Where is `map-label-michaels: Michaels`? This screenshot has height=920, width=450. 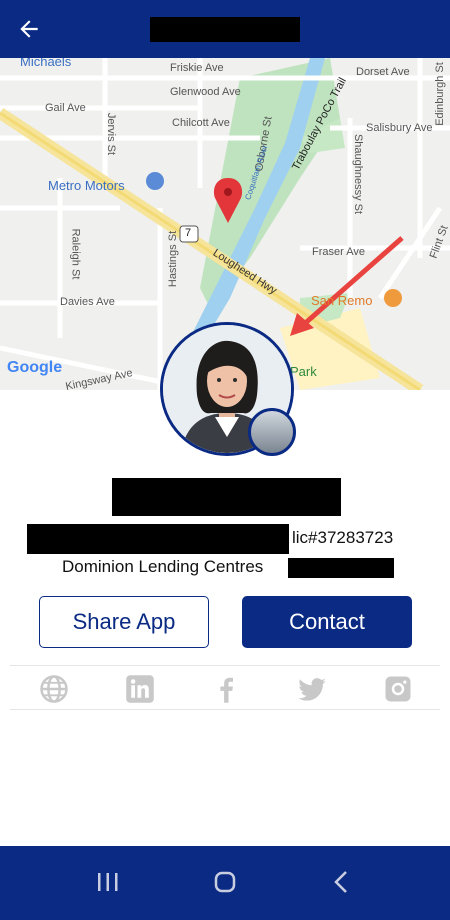 map-label-michaels: Michaels is located at coordinates (46, 63).